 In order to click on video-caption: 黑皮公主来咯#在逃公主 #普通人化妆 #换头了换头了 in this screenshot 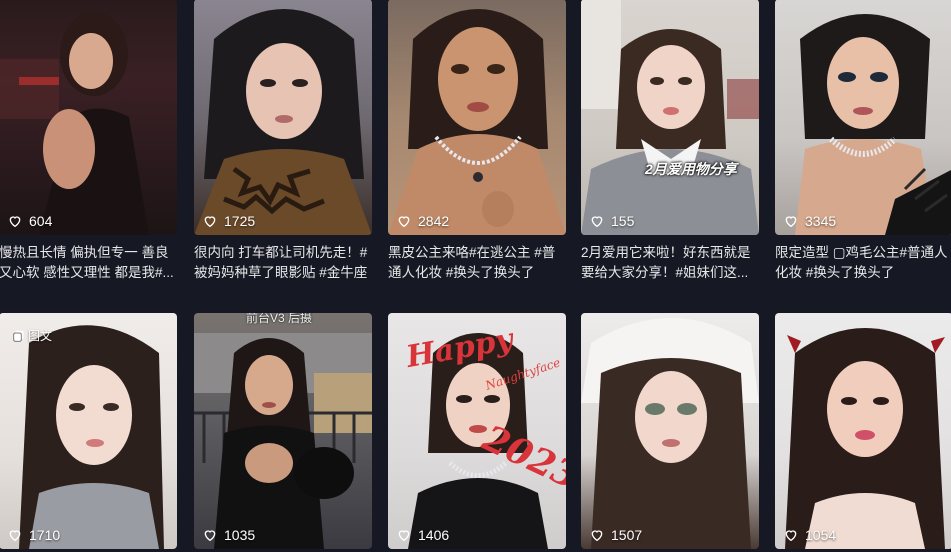, I will do `click(477, 263)`.